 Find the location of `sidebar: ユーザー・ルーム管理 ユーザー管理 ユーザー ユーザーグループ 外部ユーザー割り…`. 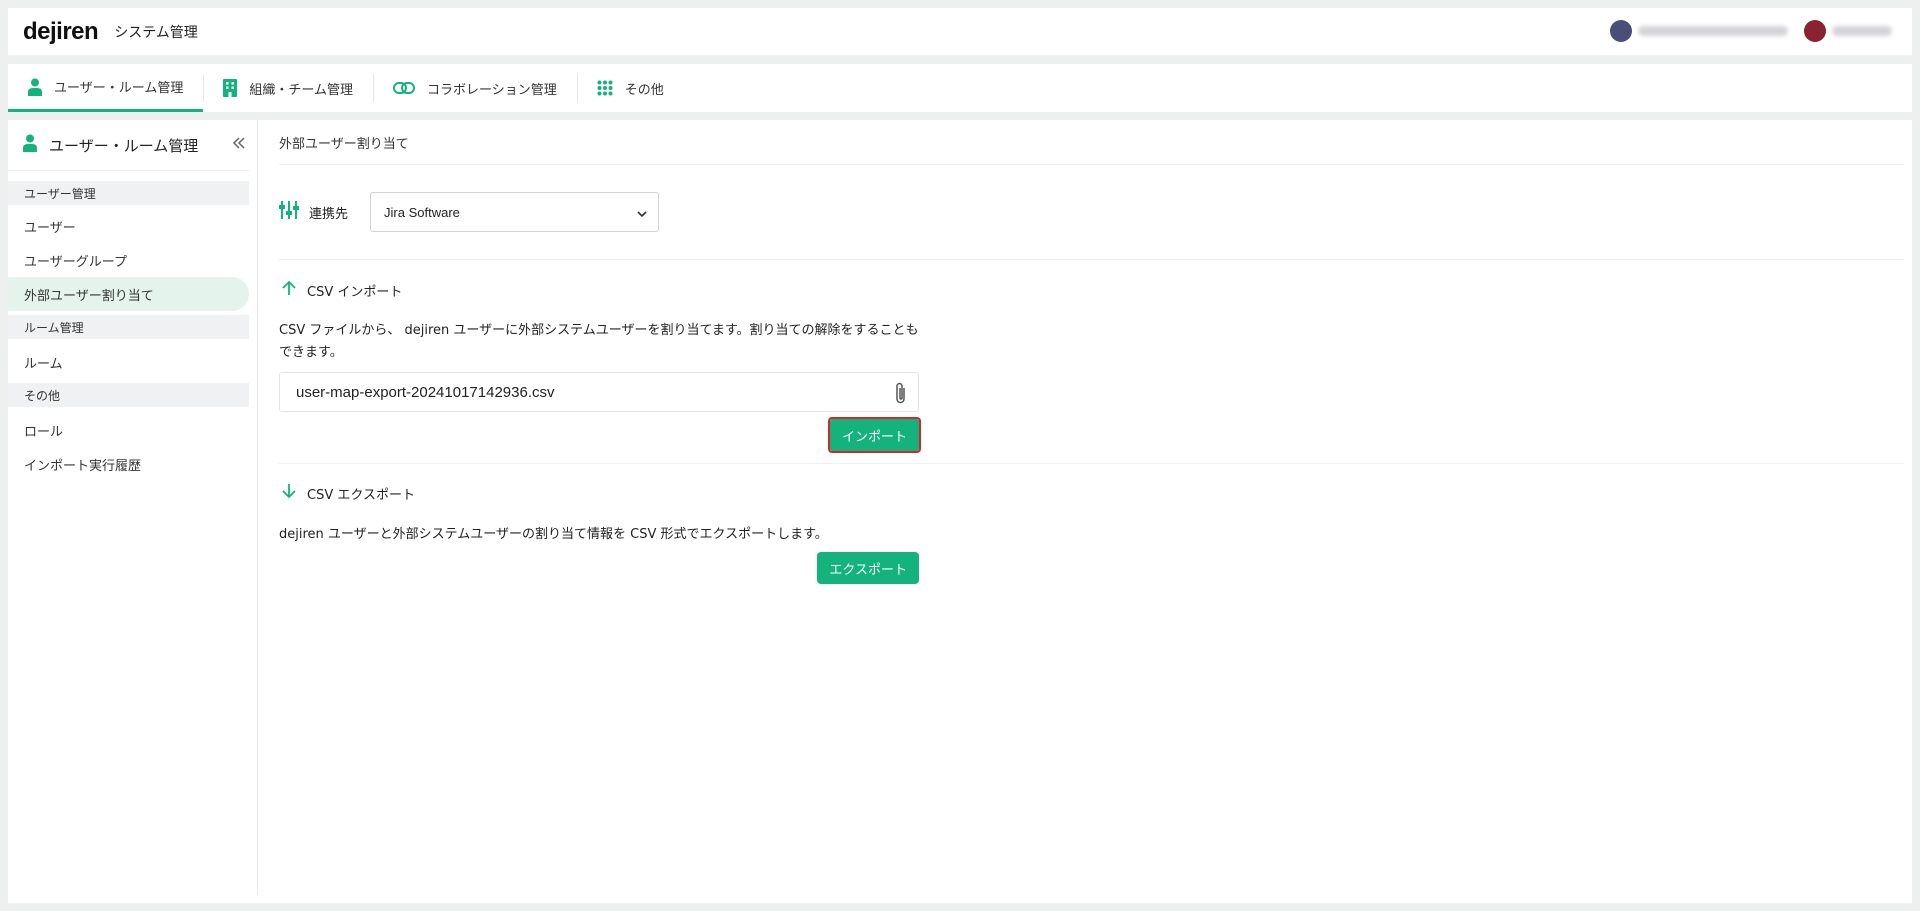

sidebar: ユーザー・ルーム管理 ユーザー管理 ユーザー ユーザーグループ 外部ユーザー割り… is located at coordinates (133, 507).